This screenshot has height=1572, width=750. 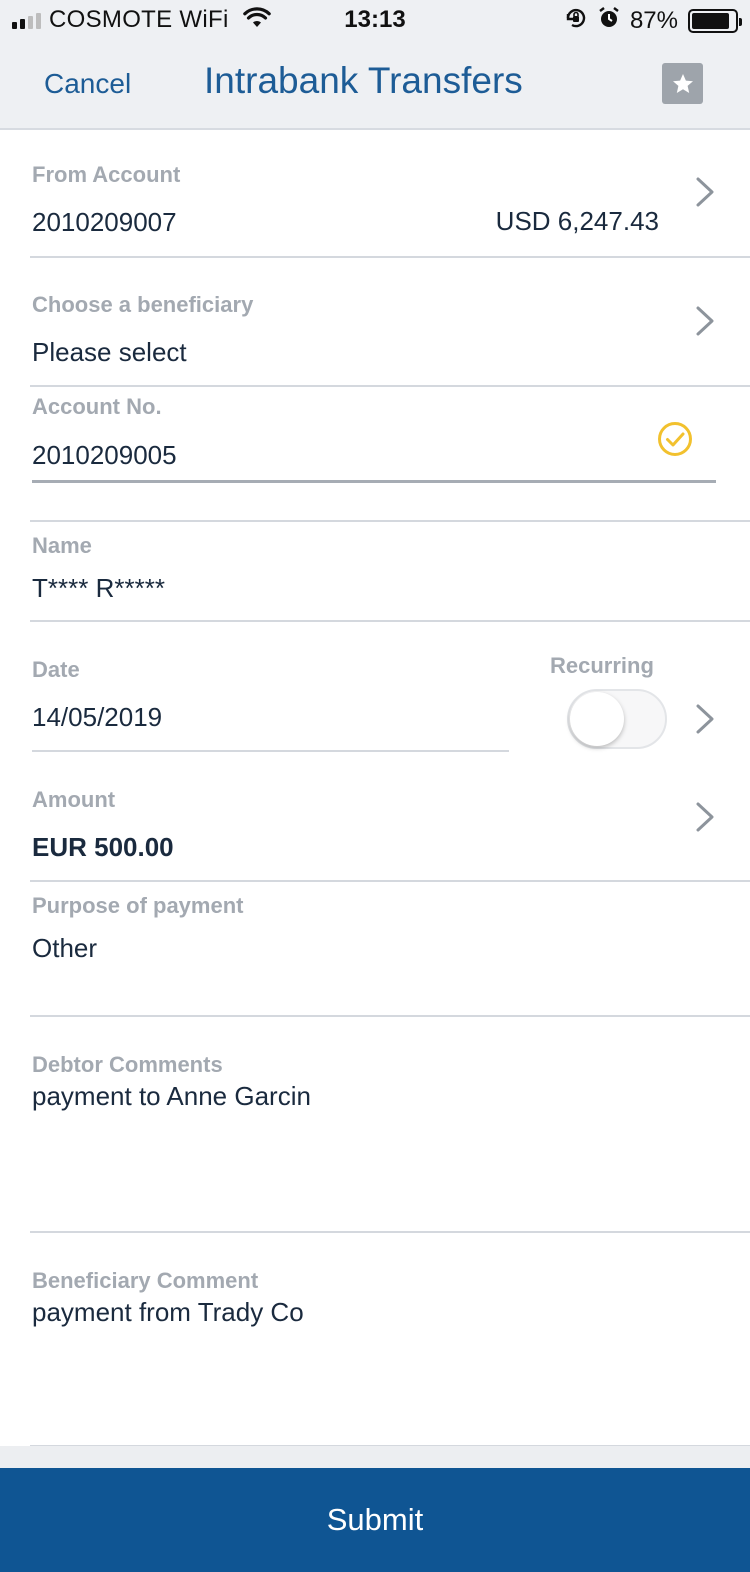 I want to click on account-no-underline, so click(x=374, y=481).